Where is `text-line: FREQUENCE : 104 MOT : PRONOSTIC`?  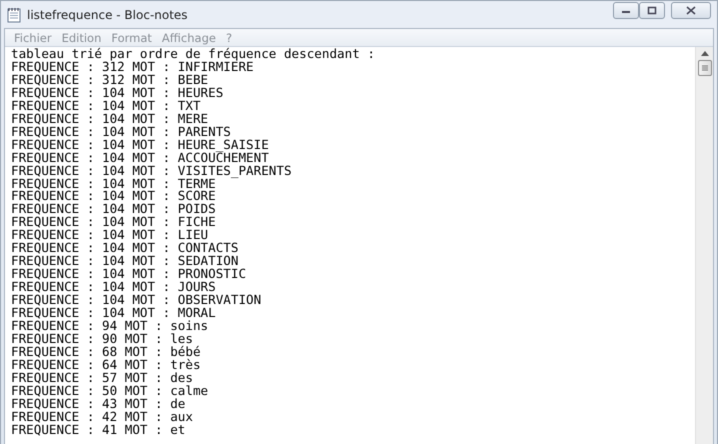 text-line: FREQUENCE : 104 MOT : PRONOSTIC is located at coordinates (129, 275).